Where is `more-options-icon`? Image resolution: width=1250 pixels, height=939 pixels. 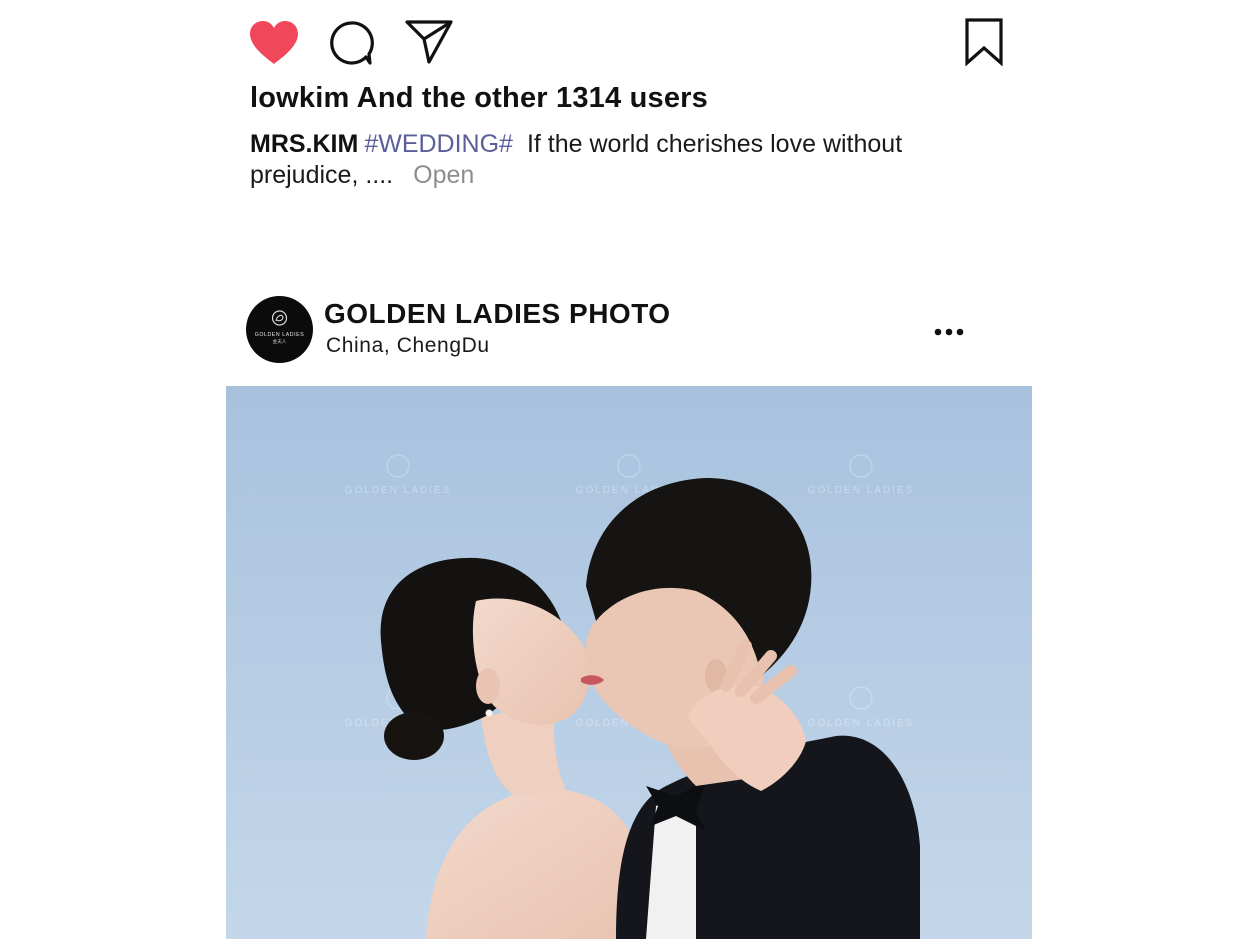 more-options-icon is located at coordinates (949, 333).